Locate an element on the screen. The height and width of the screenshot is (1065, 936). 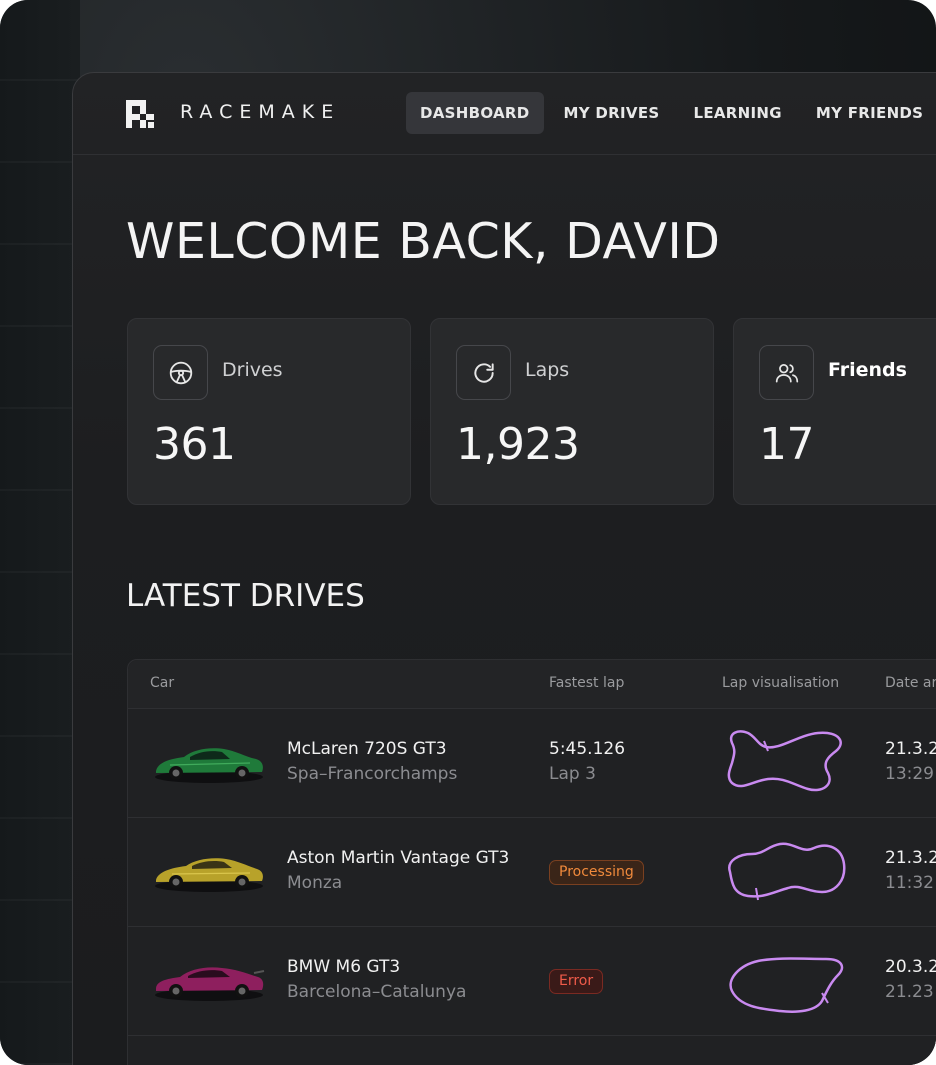
lap-number: Lap 3 is located at coordinates (572, 774).